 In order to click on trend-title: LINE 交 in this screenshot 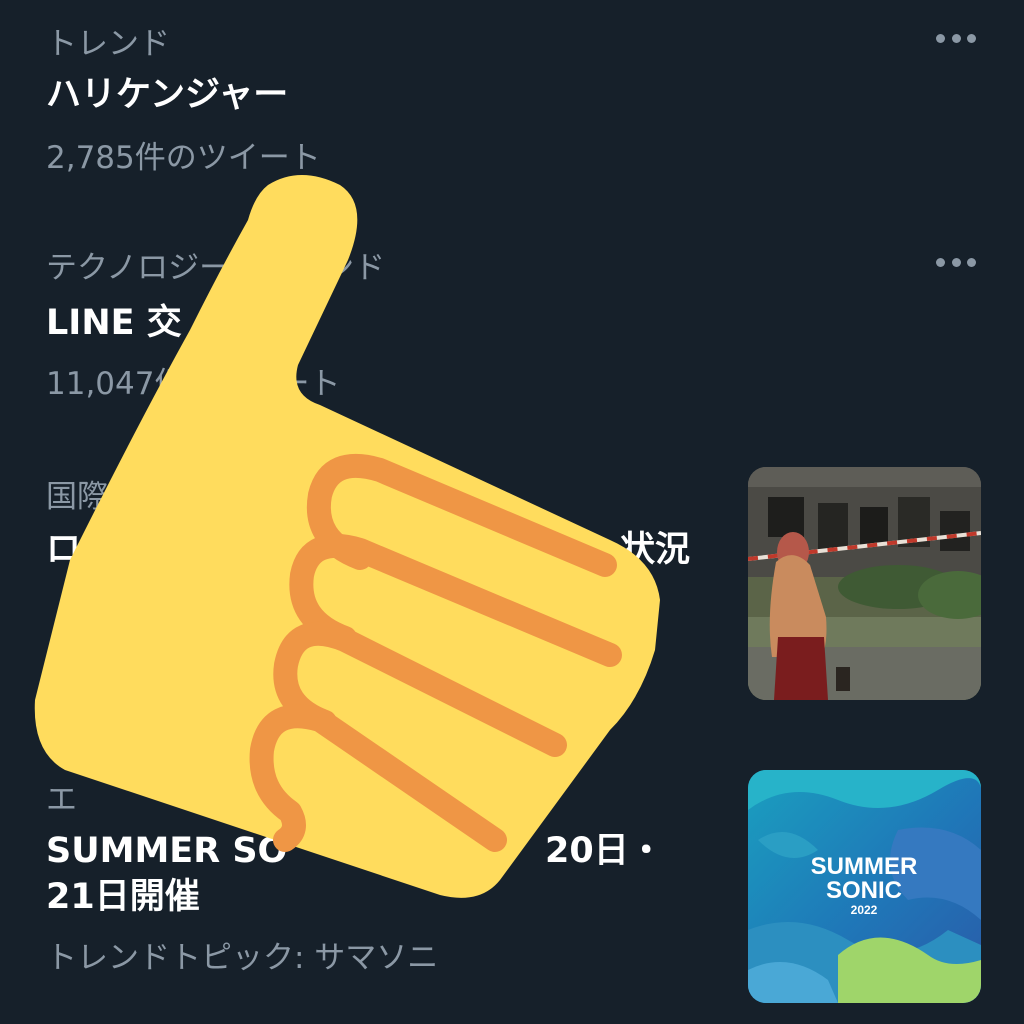, I will do `click(114, 323)`.